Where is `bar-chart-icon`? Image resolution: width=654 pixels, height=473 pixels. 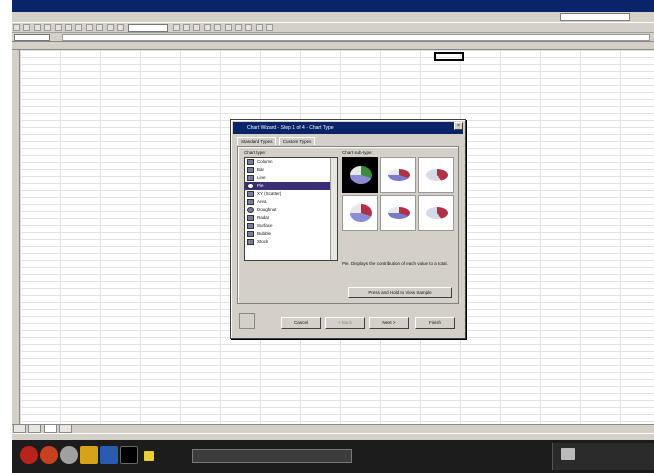
bar-chart-icon is located at coordinates (250, 170).